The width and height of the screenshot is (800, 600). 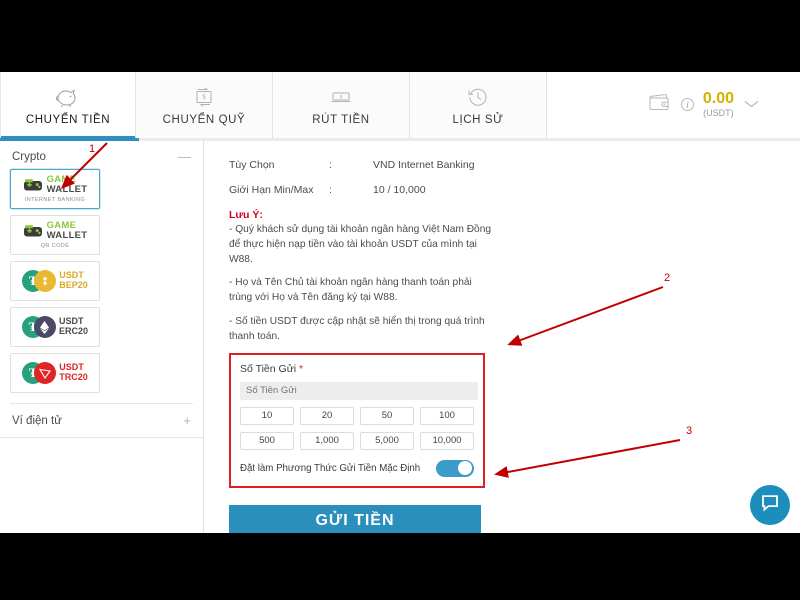 I want to click on default-method-row: Đặt làm Phương Thức Gửi Tiền Mặc Định, so click(x=357, y=468).